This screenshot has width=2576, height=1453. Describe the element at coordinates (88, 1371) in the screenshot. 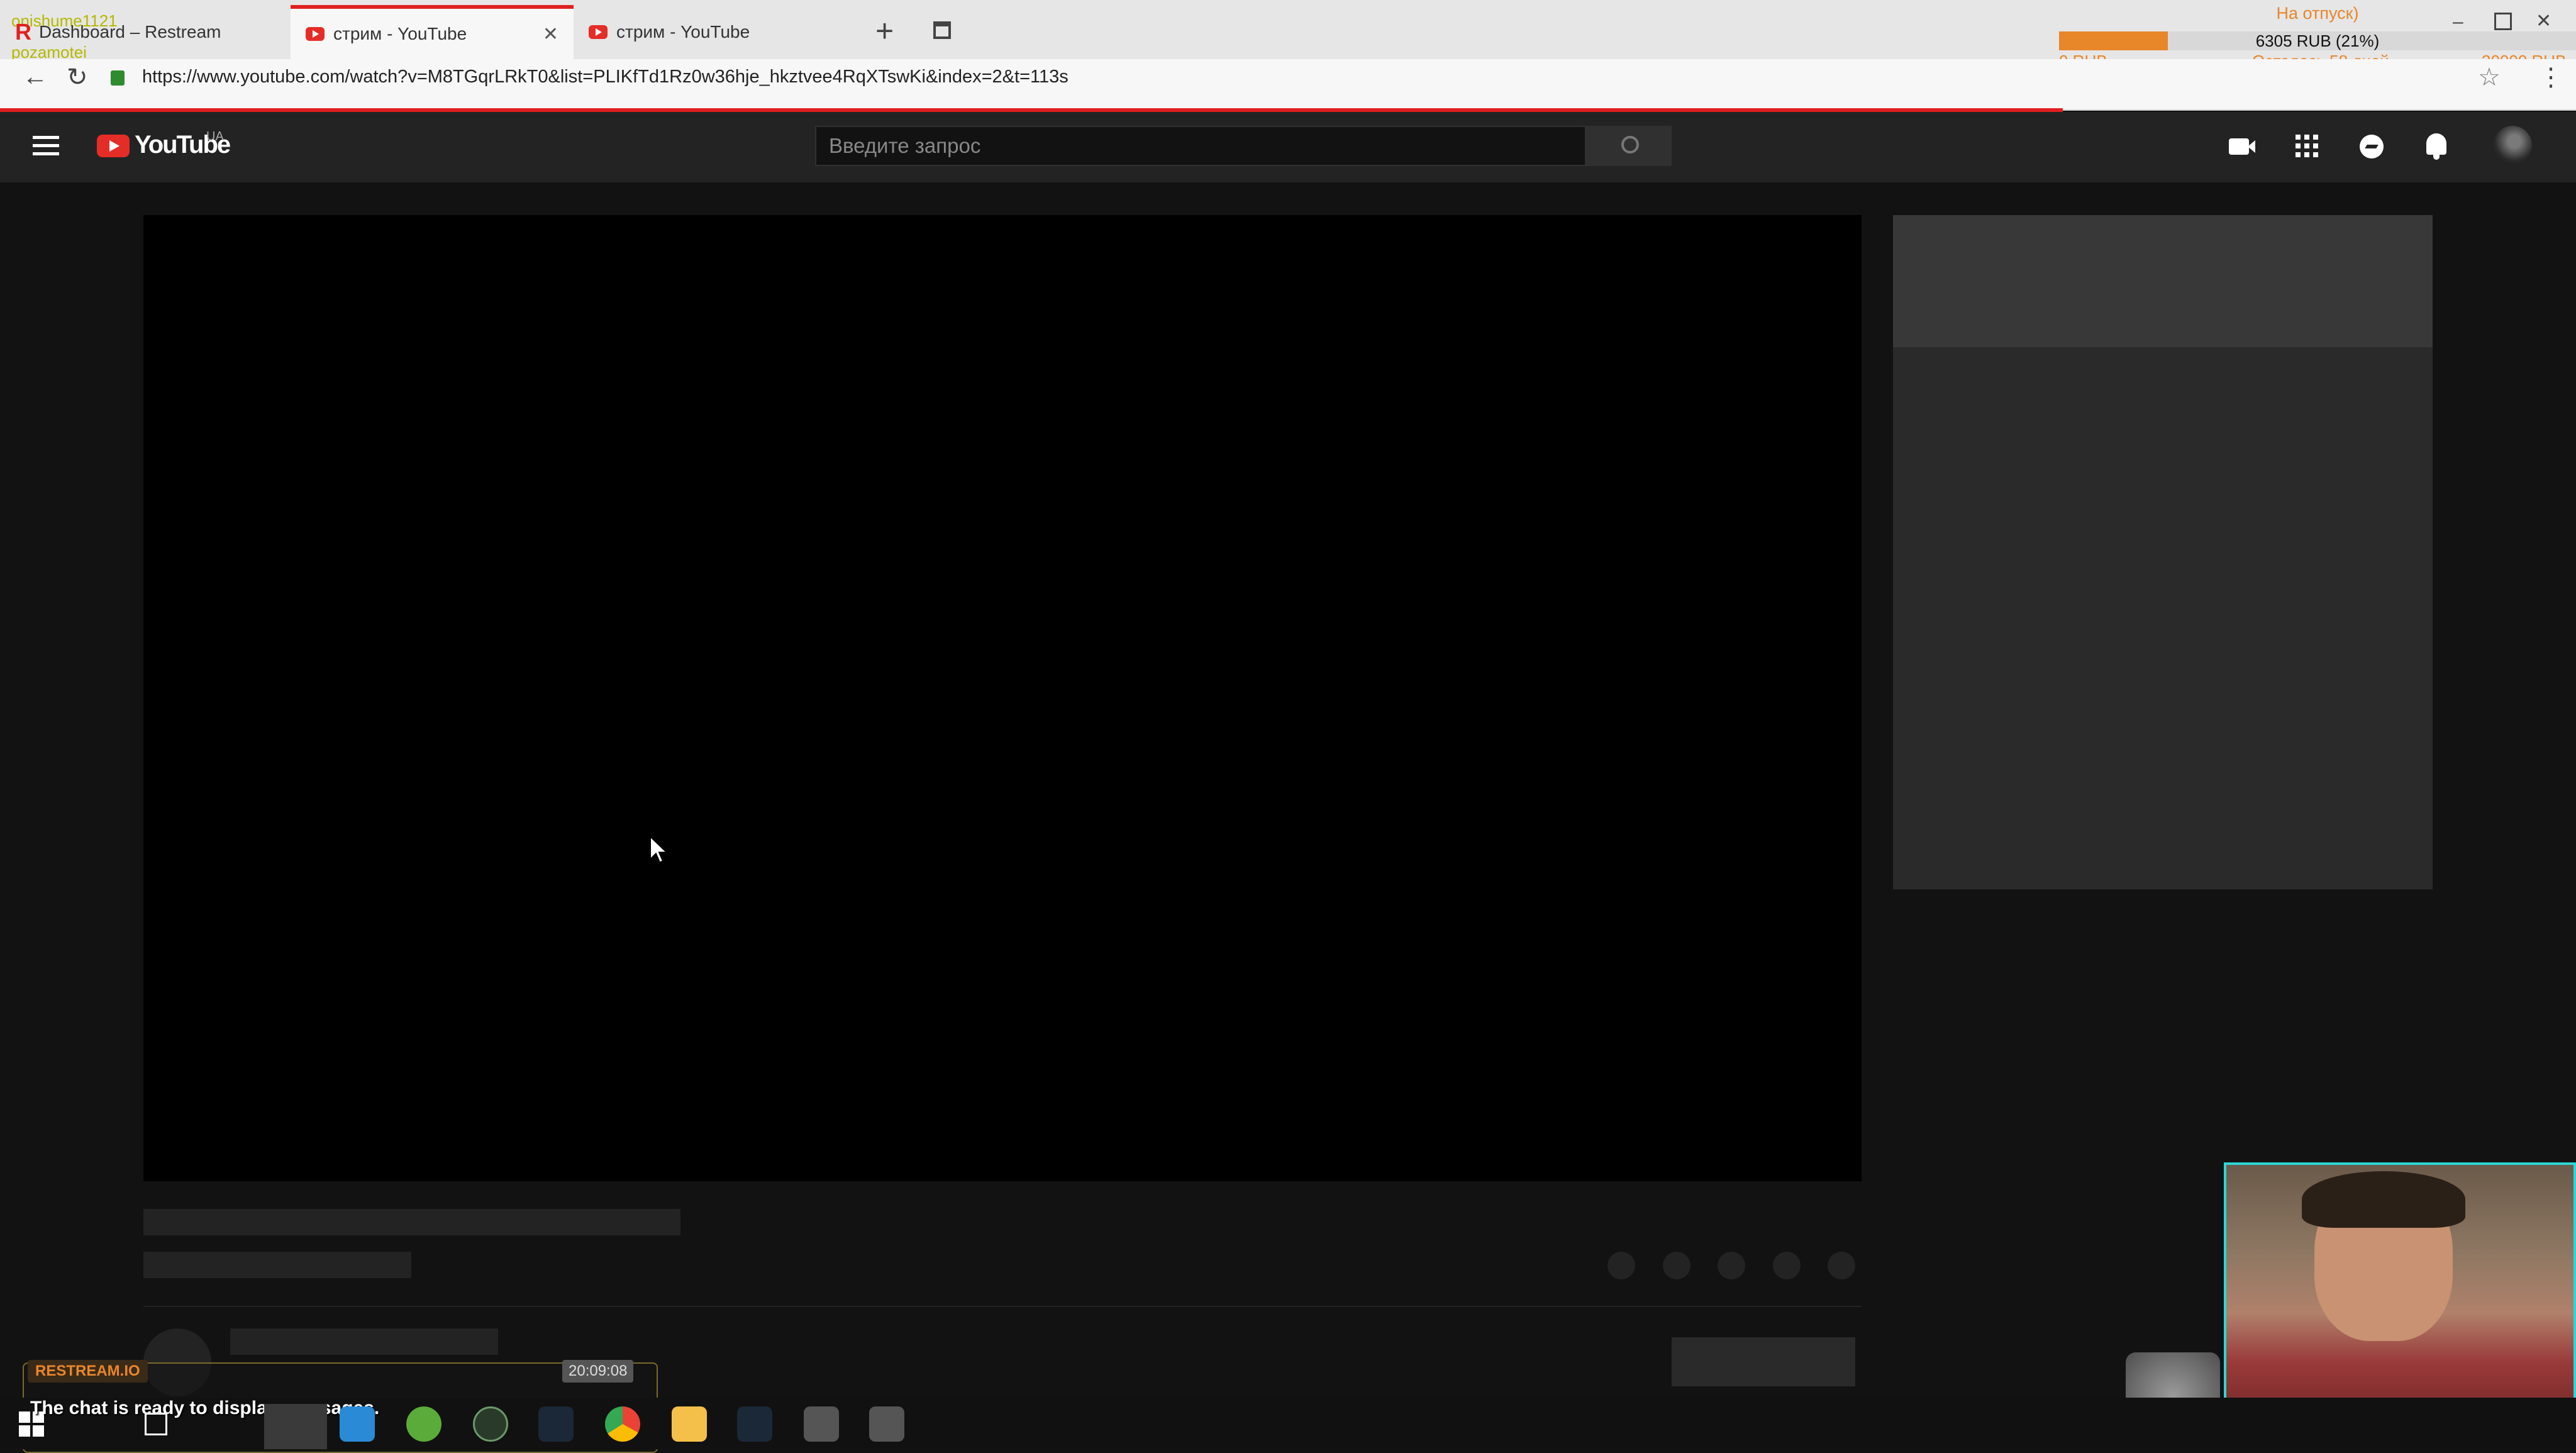

I see `restream-badge: RESTREAM.IO` at that location.